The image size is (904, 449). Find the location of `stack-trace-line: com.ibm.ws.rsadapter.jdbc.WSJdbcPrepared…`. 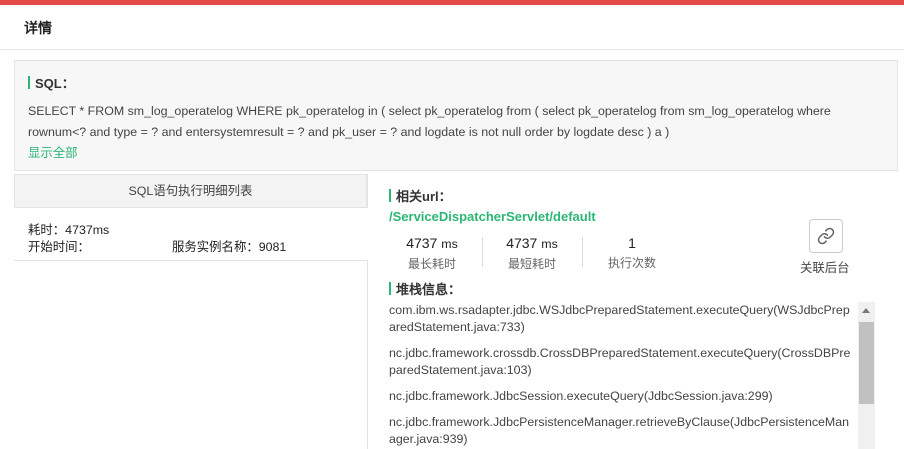

stack-trace-line: com.ibm.ws.rsadapter.jdbc.WSJdbcPrepared… is located at coordinates (619, 318).